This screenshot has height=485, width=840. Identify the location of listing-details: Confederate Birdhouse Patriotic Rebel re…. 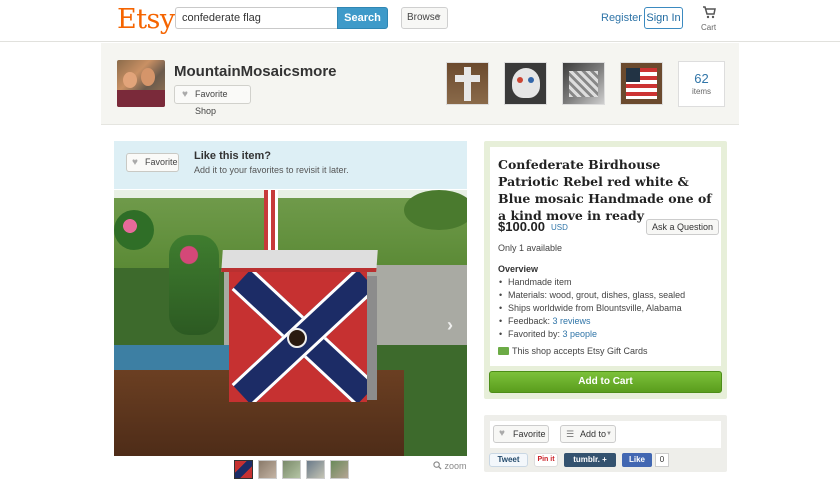
(605, 256).